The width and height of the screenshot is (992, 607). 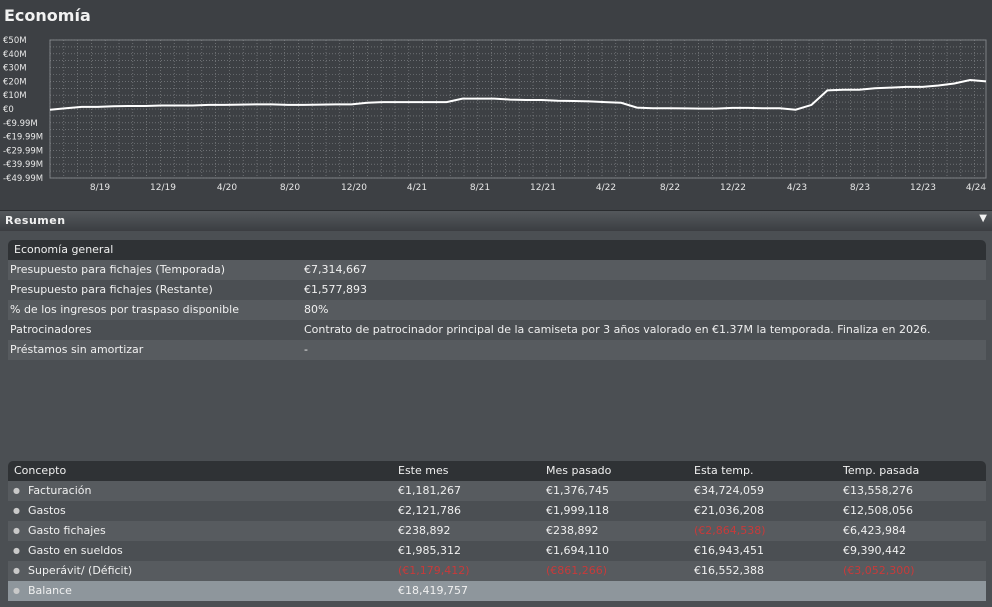 I want to click on y-tick-label: -€9.99M, so click(x=20, y=124).